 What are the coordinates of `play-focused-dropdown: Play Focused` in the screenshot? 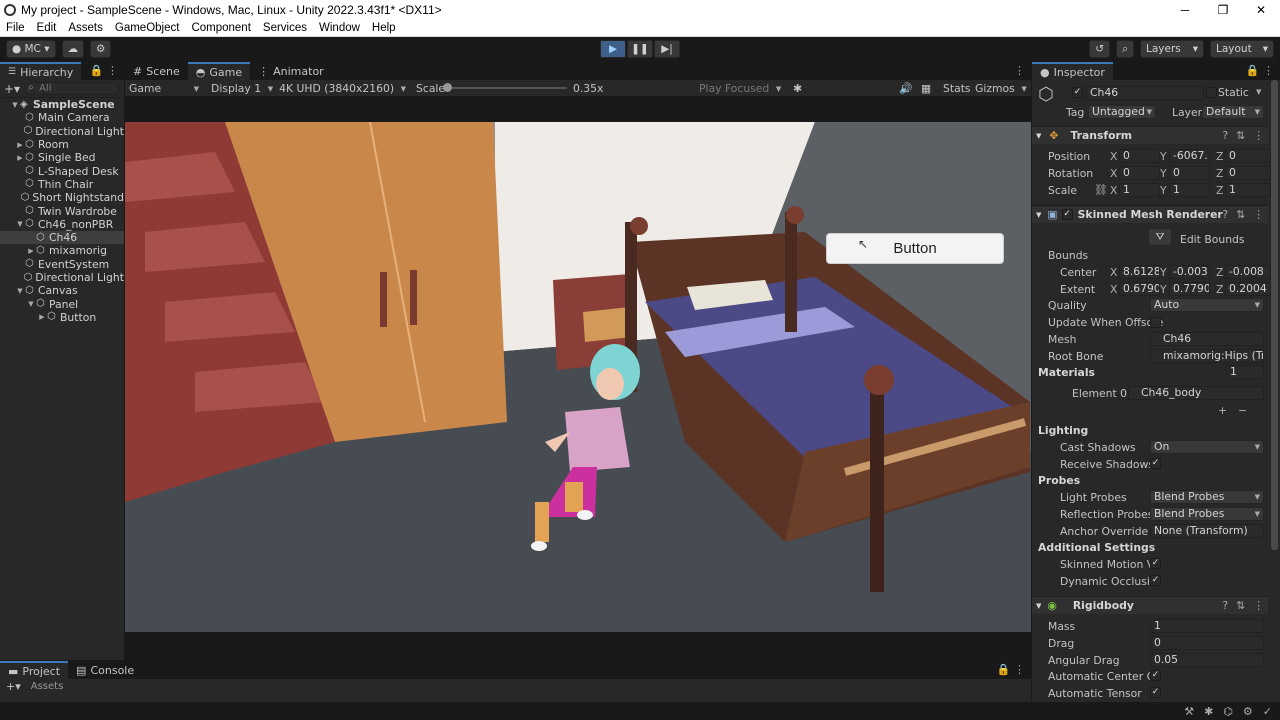 It's located at (741, 88).